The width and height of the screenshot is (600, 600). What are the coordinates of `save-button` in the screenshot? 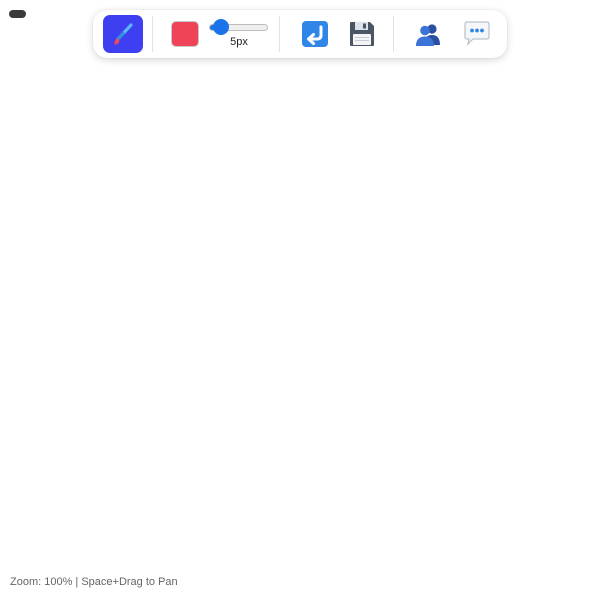 It's located at (362, 34).